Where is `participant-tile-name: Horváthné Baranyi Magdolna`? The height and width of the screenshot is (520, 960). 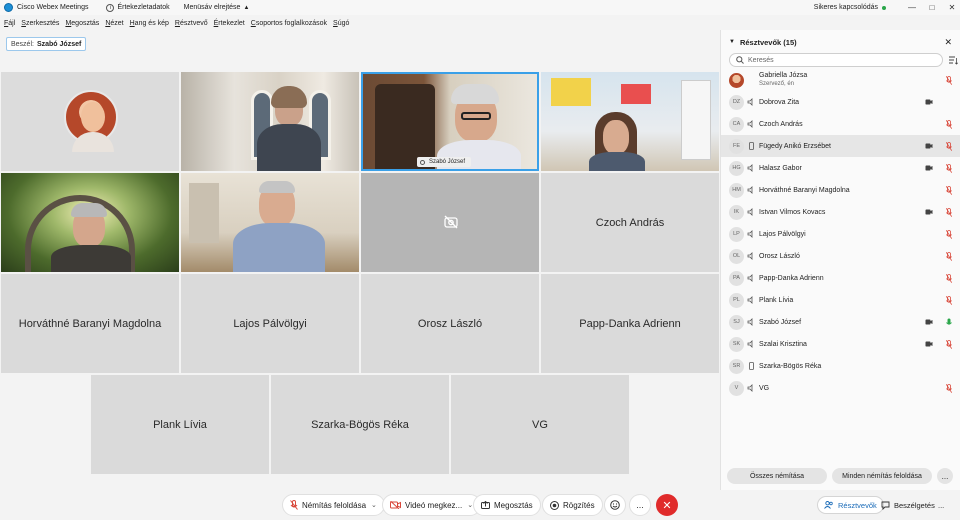
participant-tile-name: Horváthné Baranyi Magdolna is located at coordinates (90, 323).